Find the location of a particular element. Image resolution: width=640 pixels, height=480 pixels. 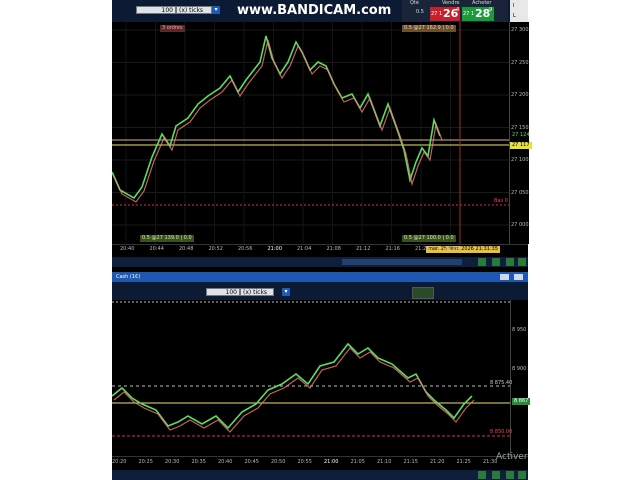

bottom-zoom-out-icon is located at coordinates (496, 475).